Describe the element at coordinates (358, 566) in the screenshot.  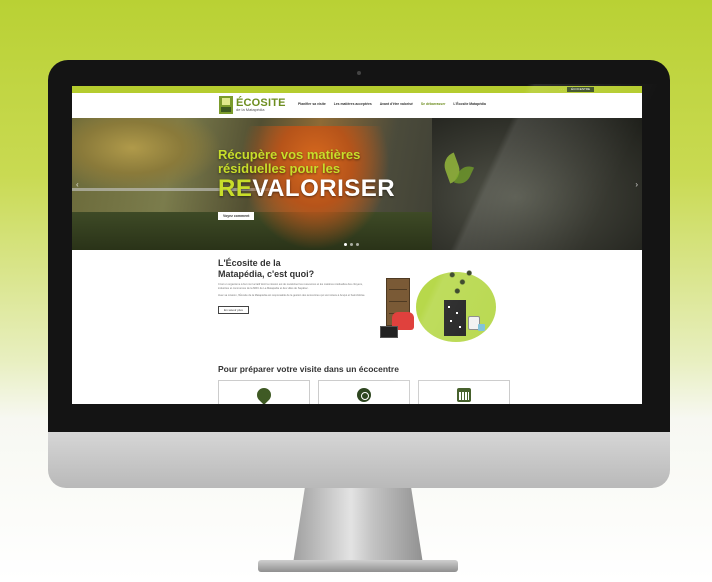
I see `monitor-base` at that location.